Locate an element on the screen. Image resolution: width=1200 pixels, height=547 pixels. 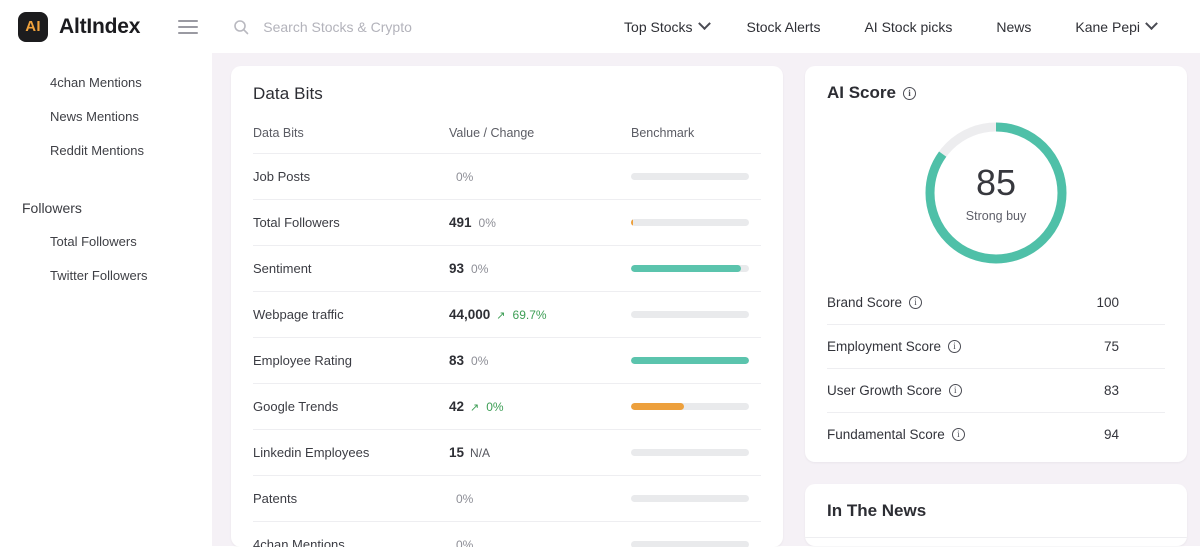
news-title: In The News is located at coordinates (996, 519).